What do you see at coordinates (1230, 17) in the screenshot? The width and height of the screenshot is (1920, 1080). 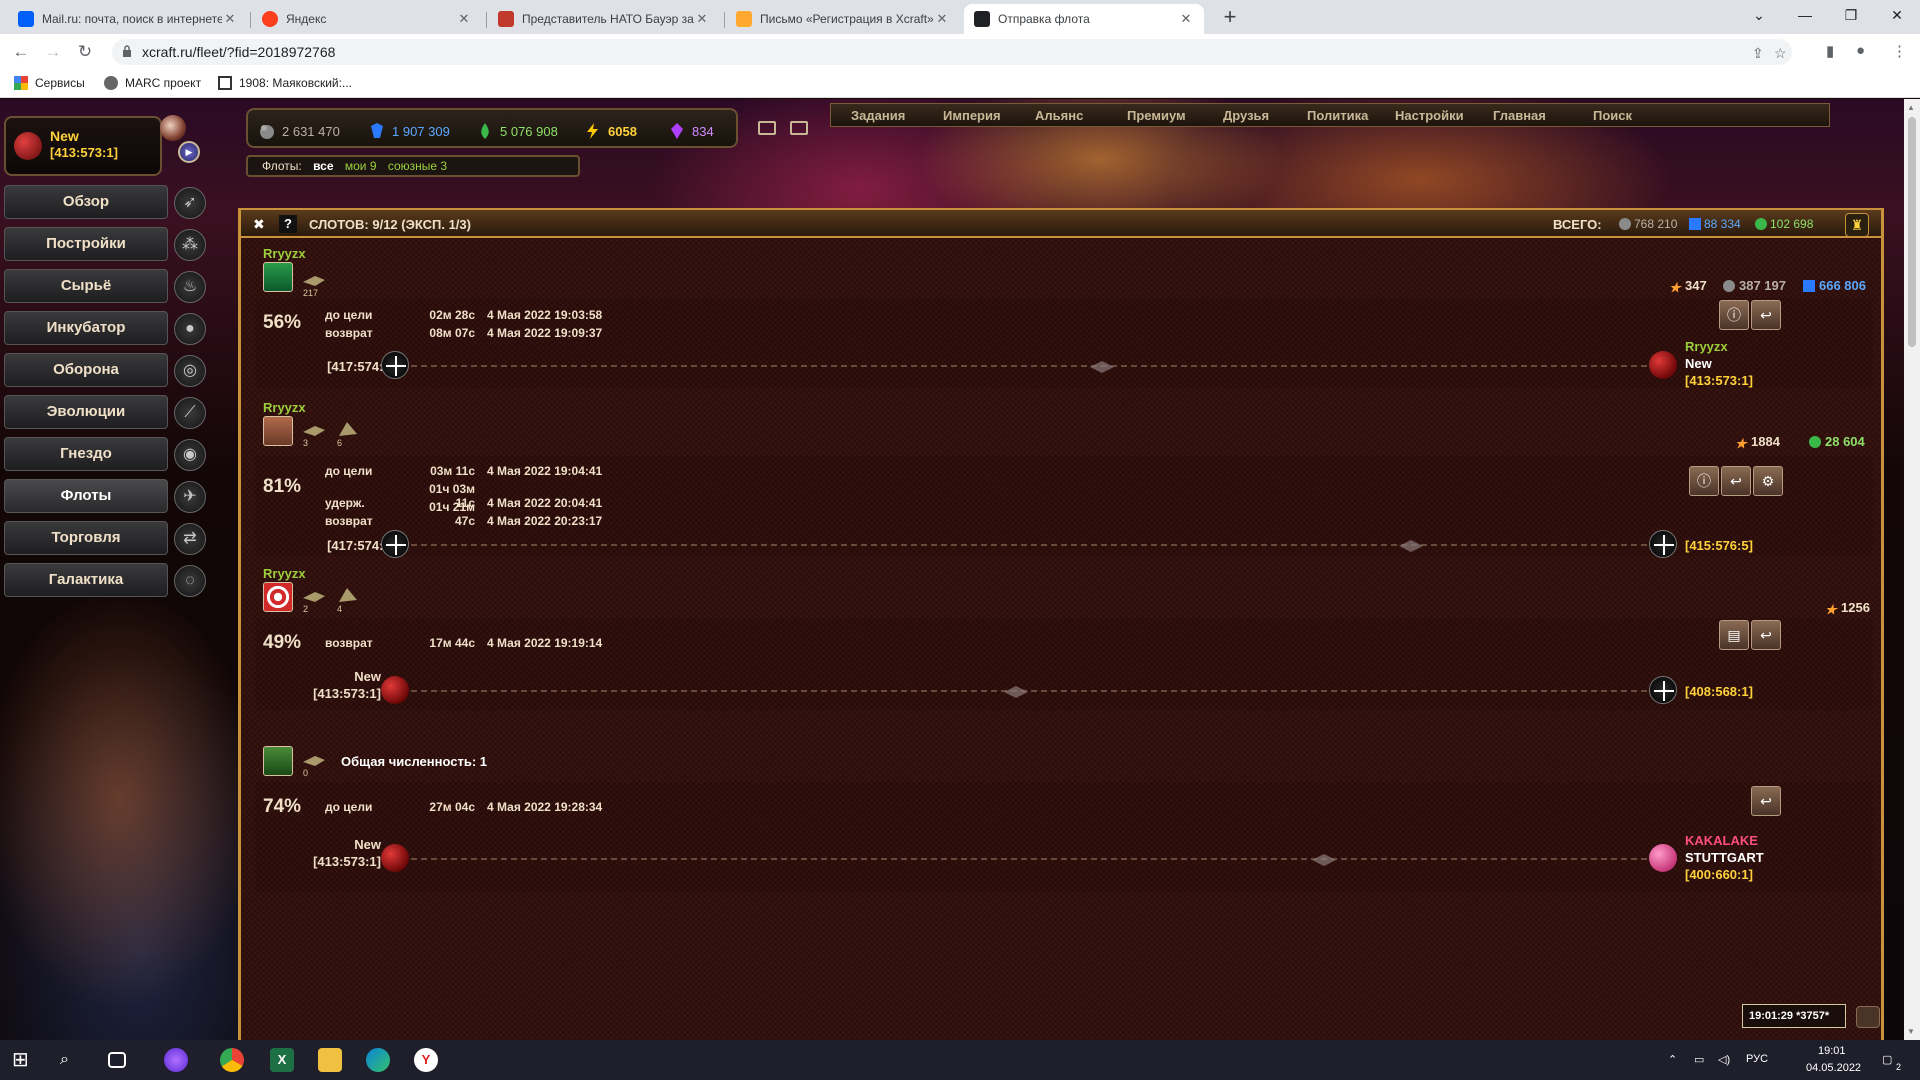 I see `new-tab-button: +` at bounding box center [1230, 17].